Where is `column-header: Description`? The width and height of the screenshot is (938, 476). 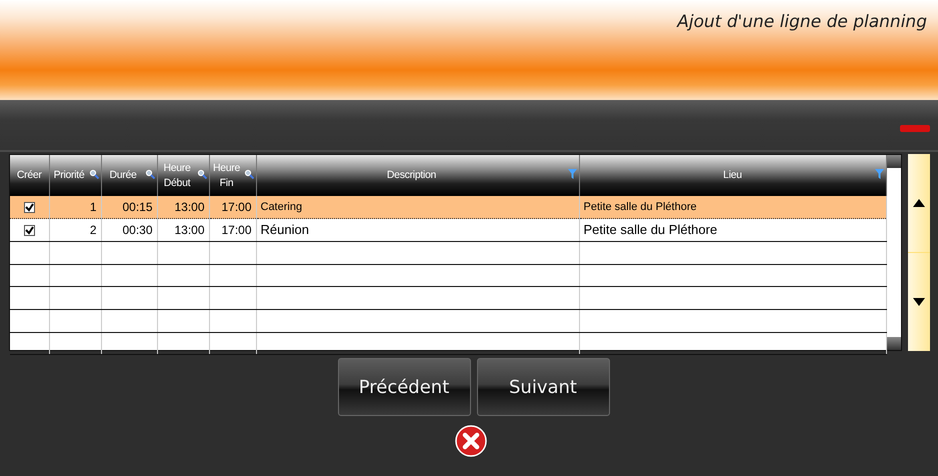 column-header: Description is located at coordinates (417, 175).